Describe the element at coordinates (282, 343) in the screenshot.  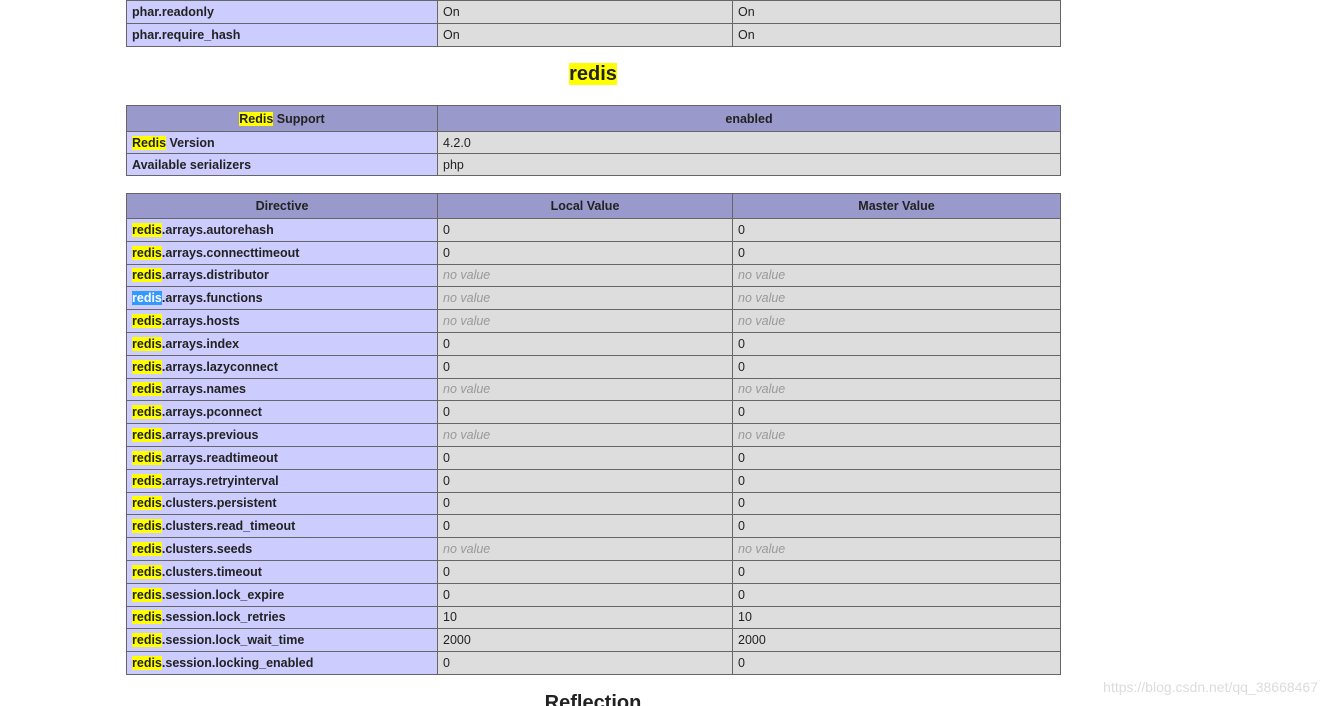
I see `directive-name: redis.arrays.index` at that location.